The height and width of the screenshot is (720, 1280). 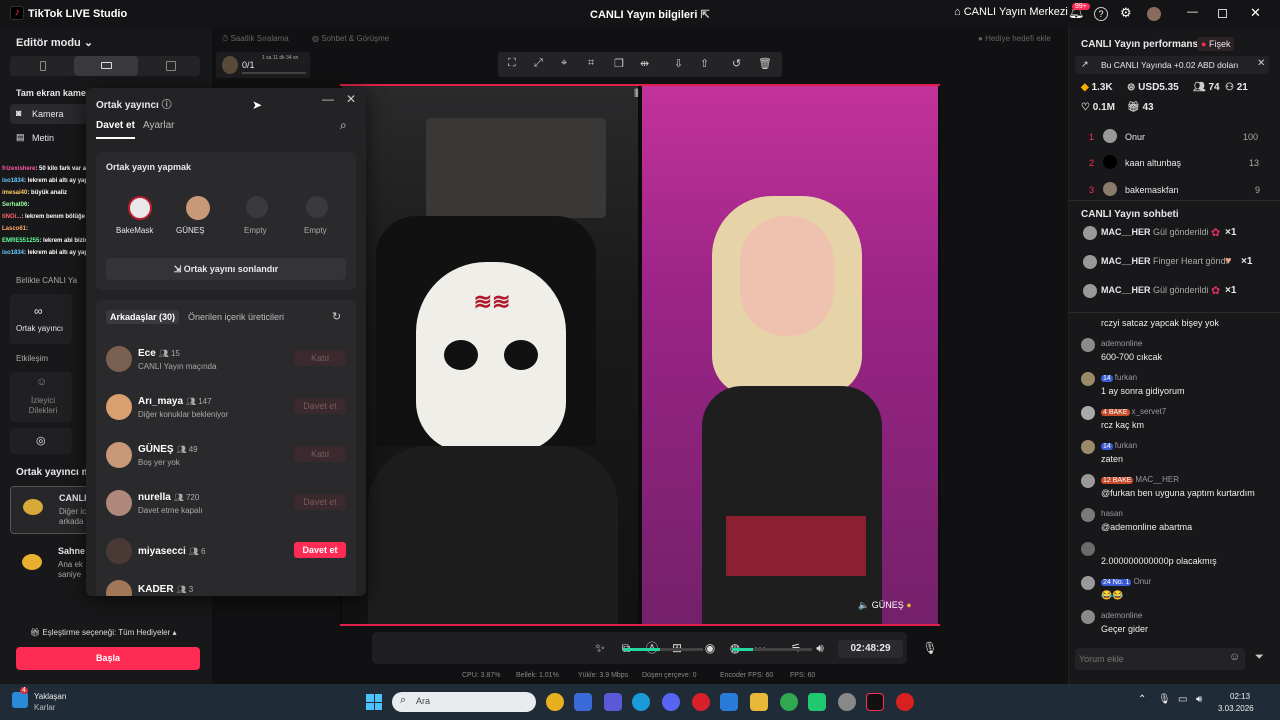 What do you see at coordinates (1199, 699) in the screenshot?
I see `tray-volume-icon: 🔊︎` at bounding box center [1199, 699].